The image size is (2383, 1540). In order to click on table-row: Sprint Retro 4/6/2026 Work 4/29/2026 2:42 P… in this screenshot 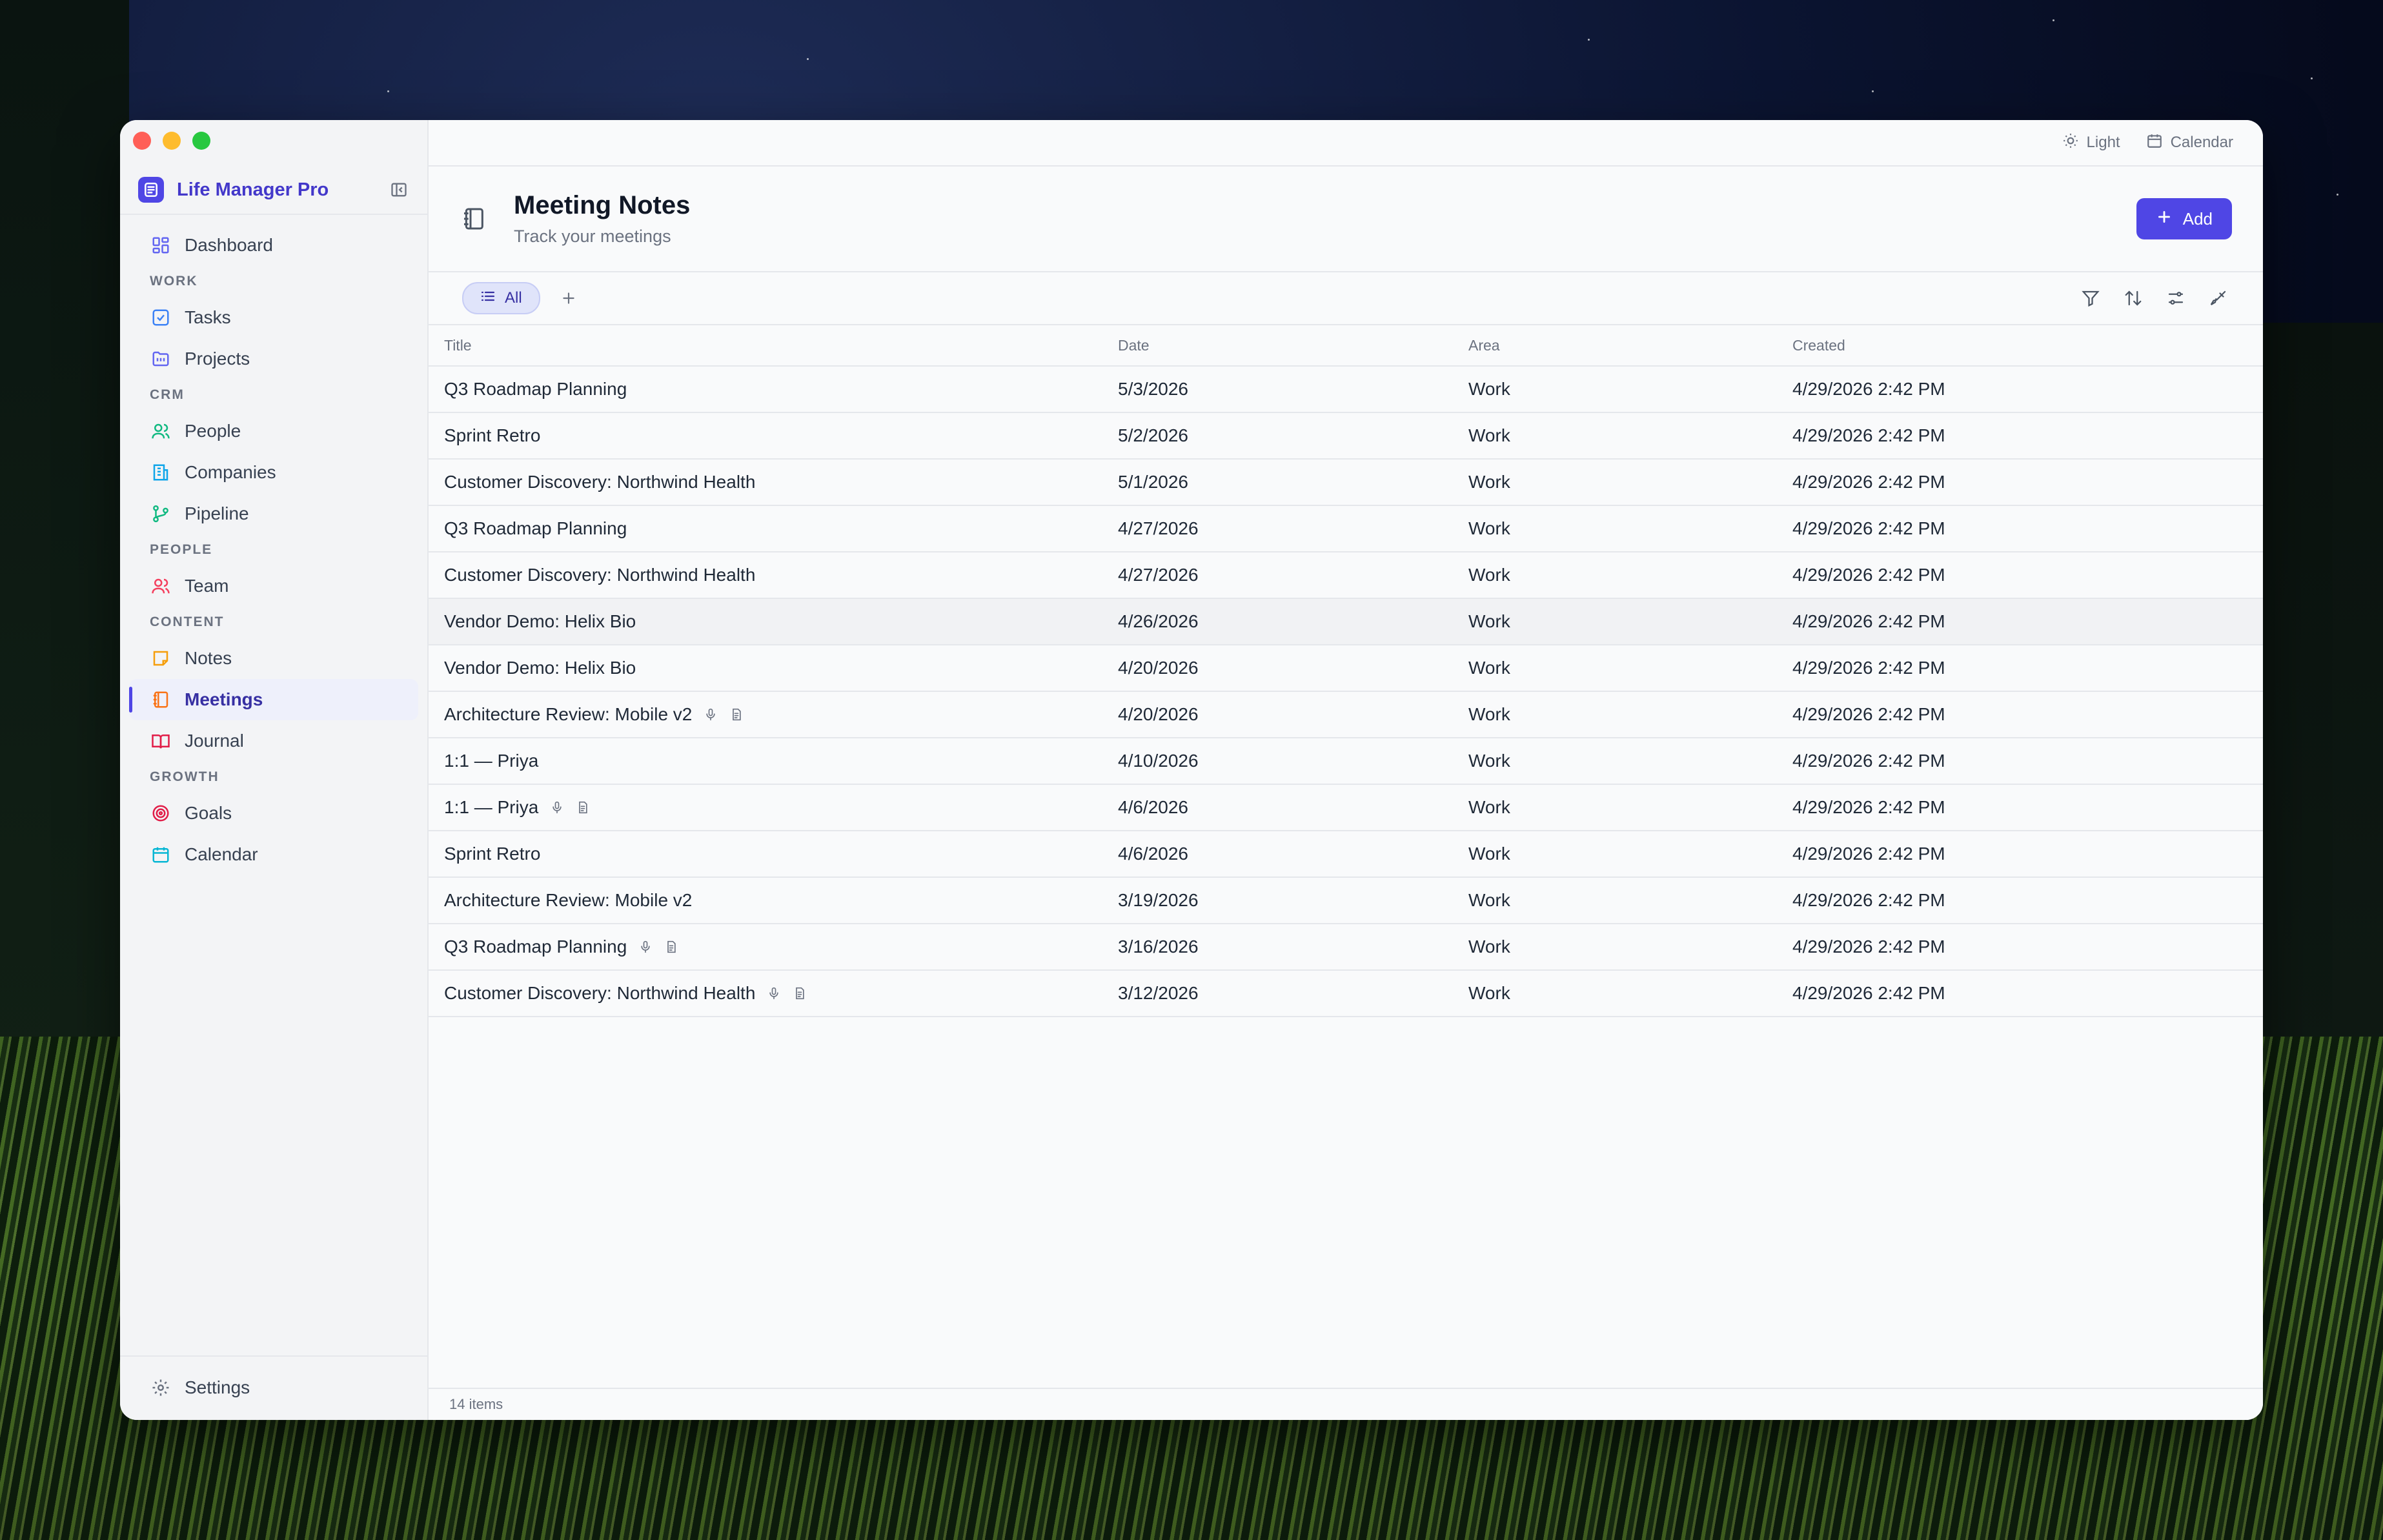, I will do `click(1346, 854)`.